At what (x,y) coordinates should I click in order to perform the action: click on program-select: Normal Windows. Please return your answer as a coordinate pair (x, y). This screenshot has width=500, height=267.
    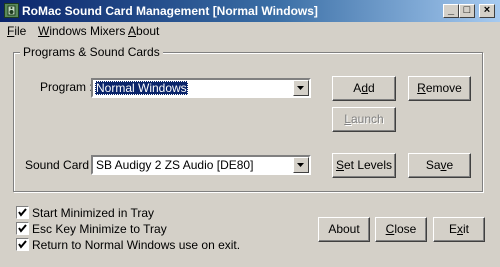
    Looking at the image, I should click on (201, 88).